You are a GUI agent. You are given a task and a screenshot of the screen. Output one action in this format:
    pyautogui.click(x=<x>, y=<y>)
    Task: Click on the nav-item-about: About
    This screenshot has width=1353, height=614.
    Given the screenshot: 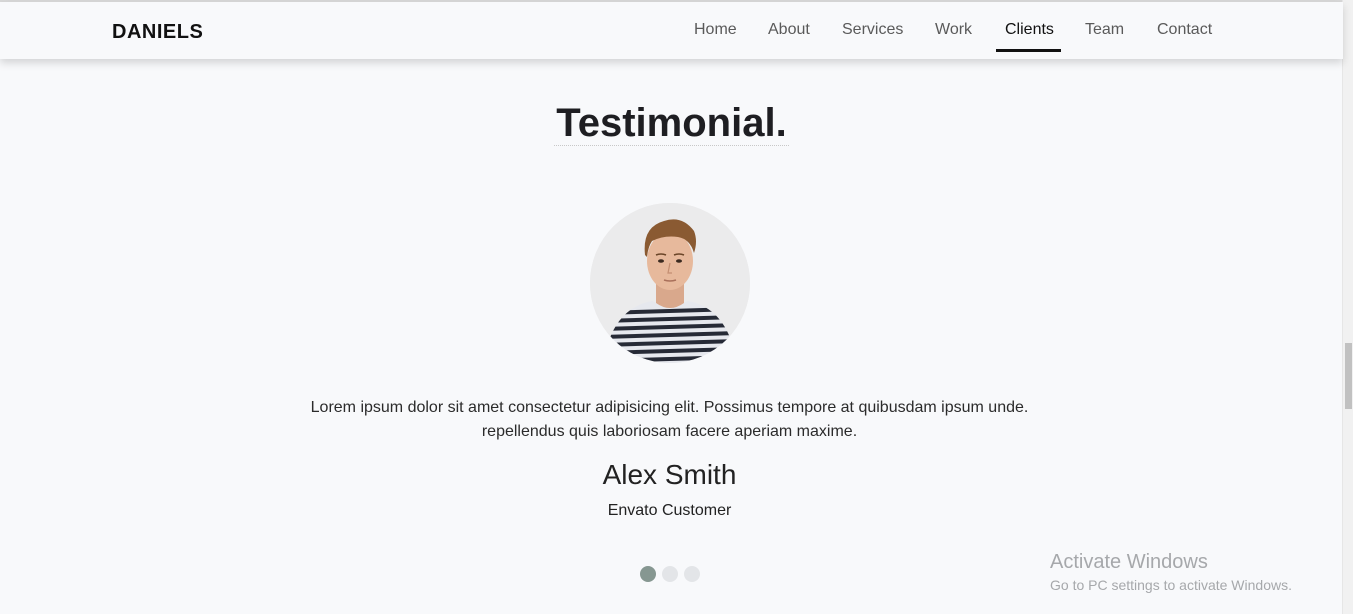 What is the action you would take?
    pyautogui.click(x=789, y=30)
    